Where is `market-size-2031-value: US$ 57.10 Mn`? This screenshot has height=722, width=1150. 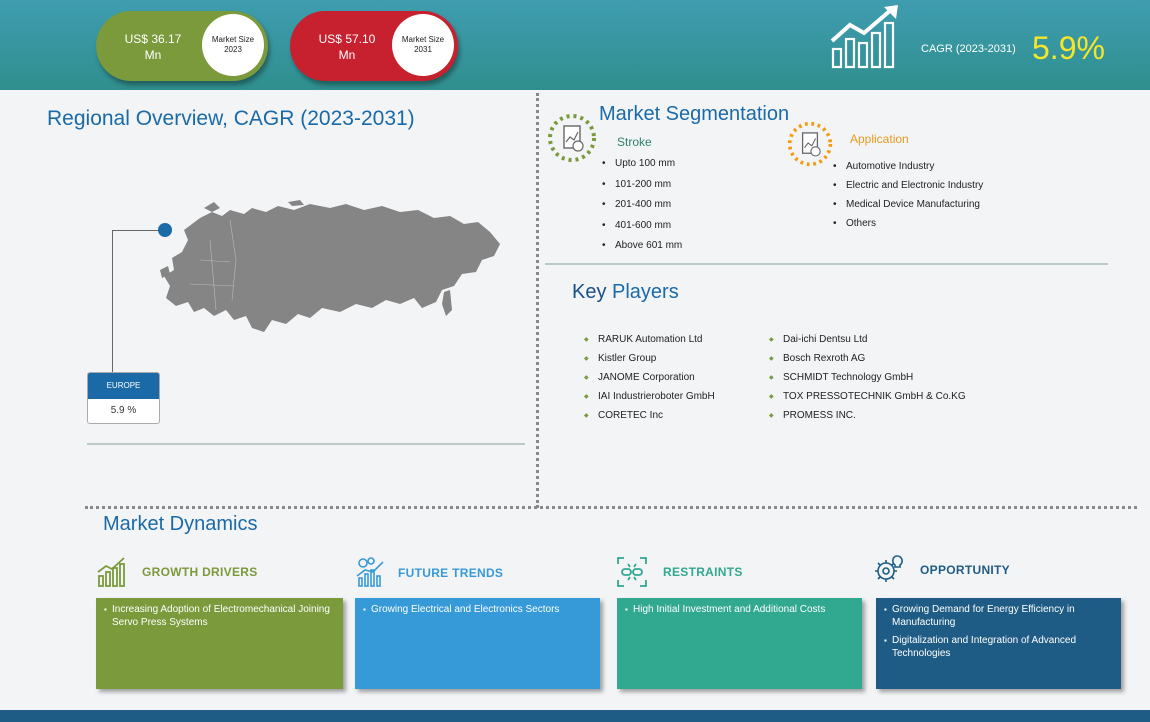 market-size-2031-value: US$ 57.10 Mn is located at coordinates (347, 47).